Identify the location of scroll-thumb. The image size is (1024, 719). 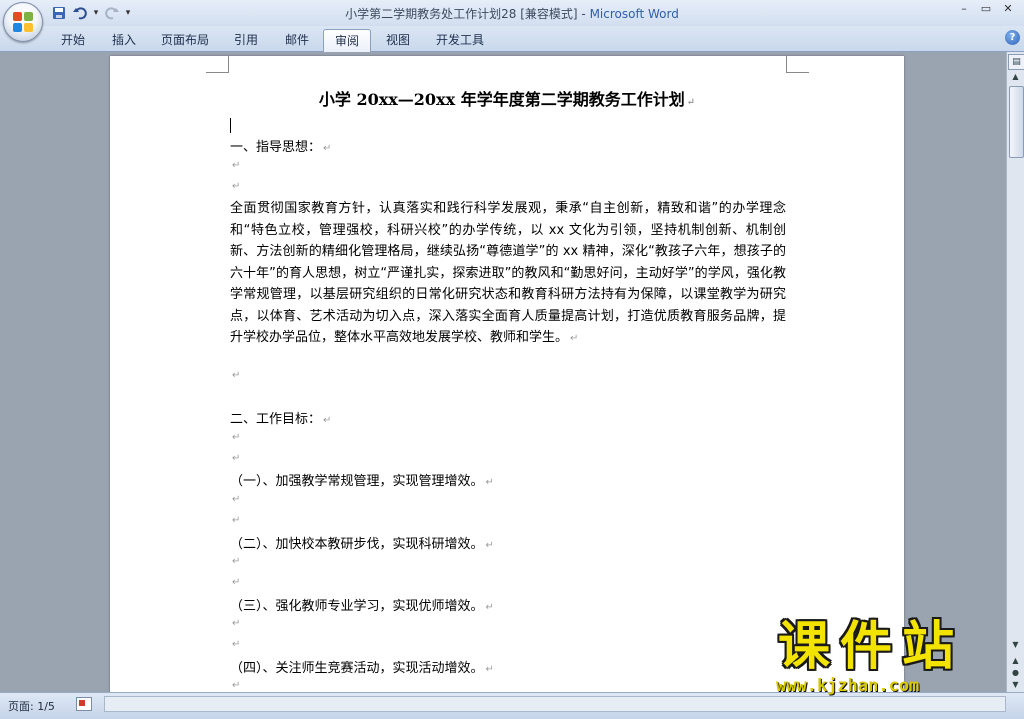
(1016, 122).